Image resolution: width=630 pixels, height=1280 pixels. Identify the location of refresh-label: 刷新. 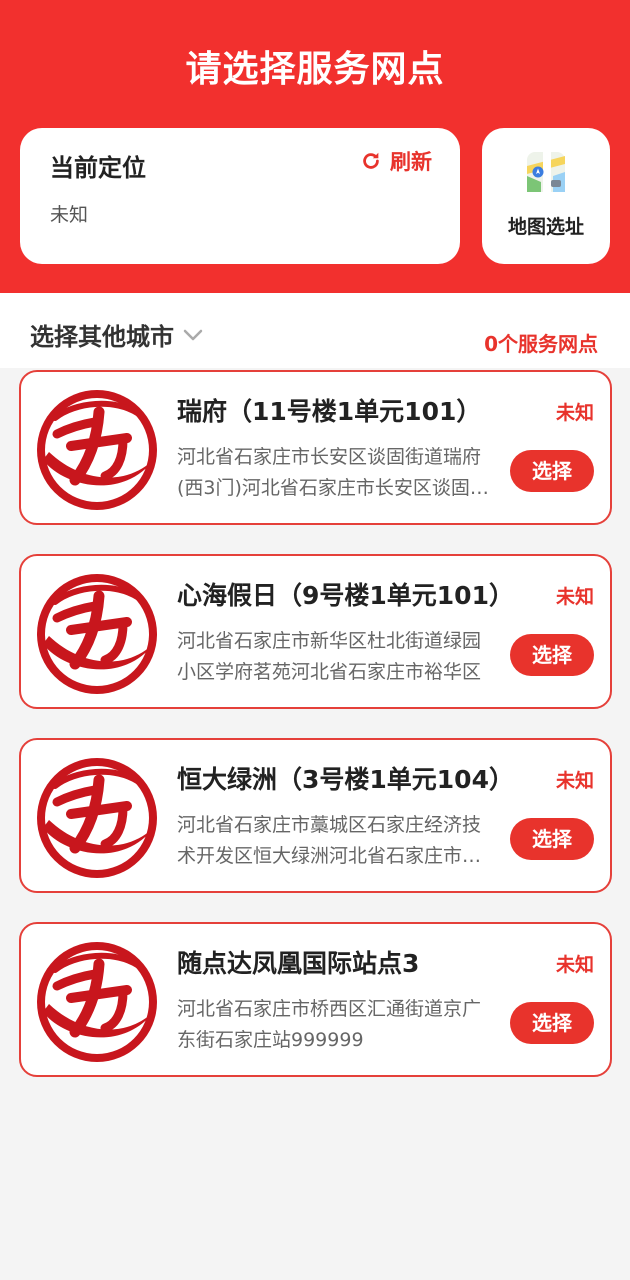
(411, 162).